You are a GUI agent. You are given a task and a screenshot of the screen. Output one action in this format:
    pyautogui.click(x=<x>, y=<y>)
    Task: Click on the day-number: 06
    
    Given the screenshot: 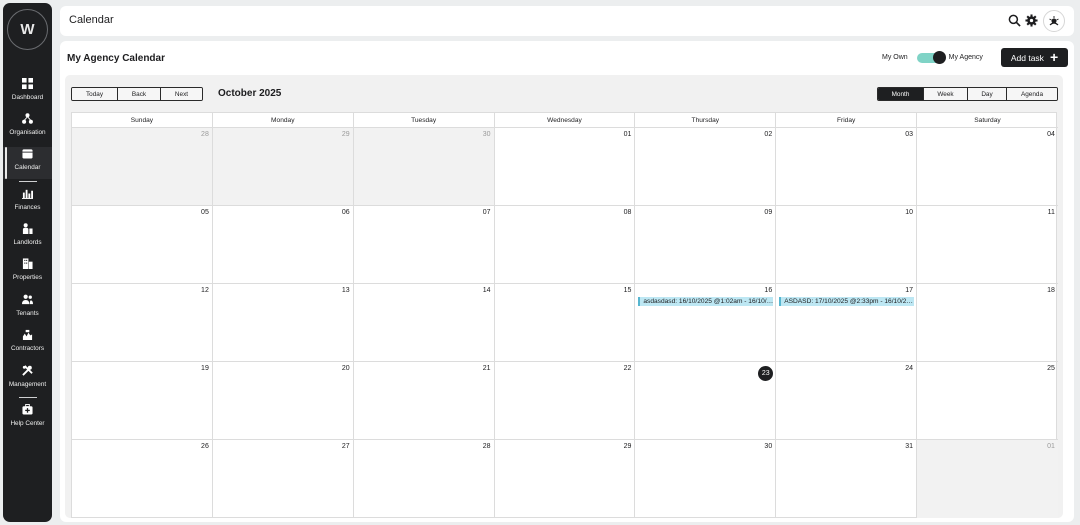 What is the action you would take?
    pyautogui.click(x=346, y=212)
    